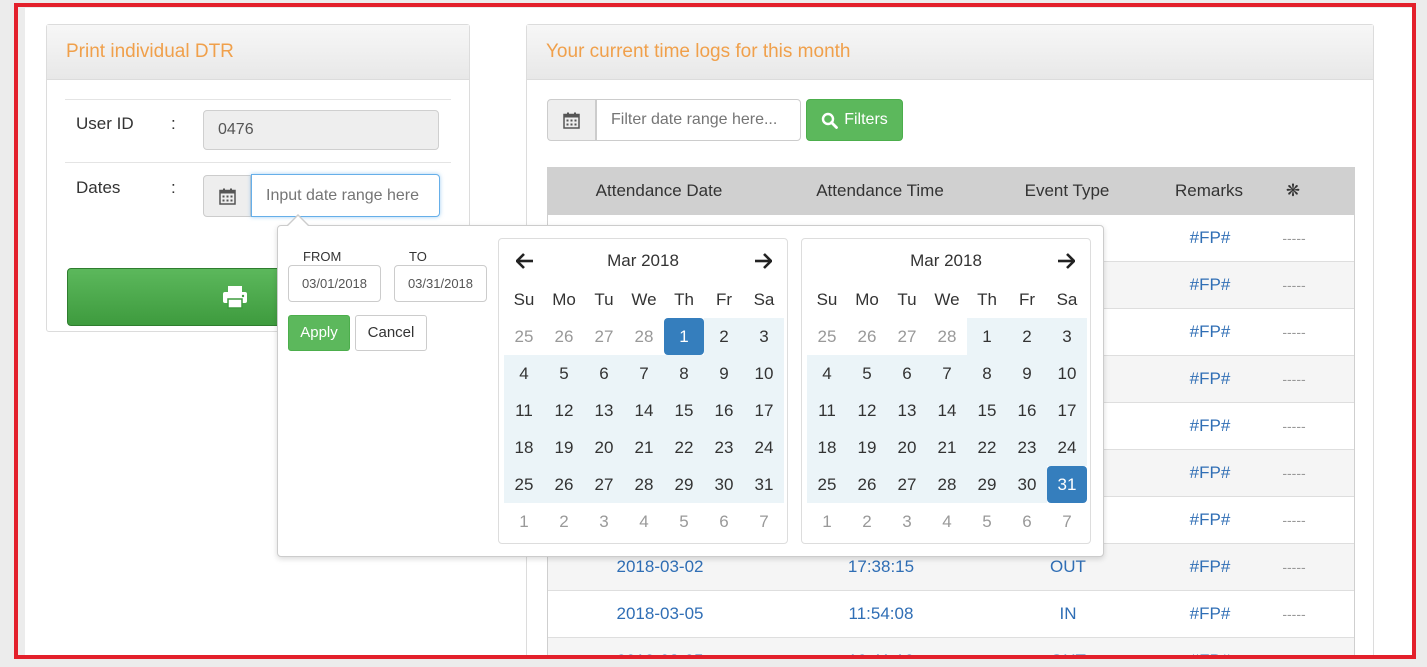 This screenshot has height=667, width=1427. I want to click on cell-attendance-time: 12:41:10, so click(881, 648).